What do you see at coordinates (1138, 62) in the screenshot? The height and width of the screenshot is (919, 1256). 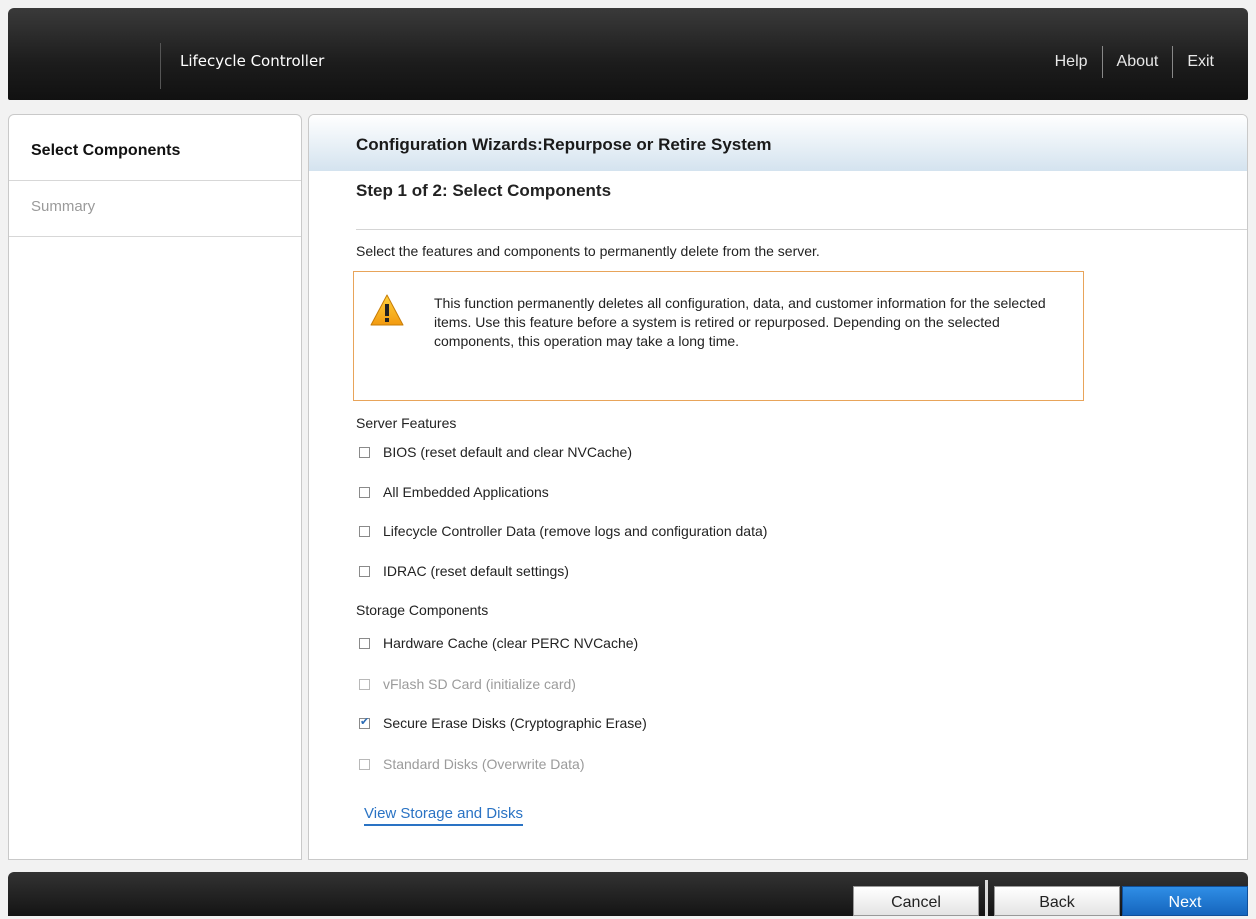 I see `about-link: About` at bounding box center [1138, 62].